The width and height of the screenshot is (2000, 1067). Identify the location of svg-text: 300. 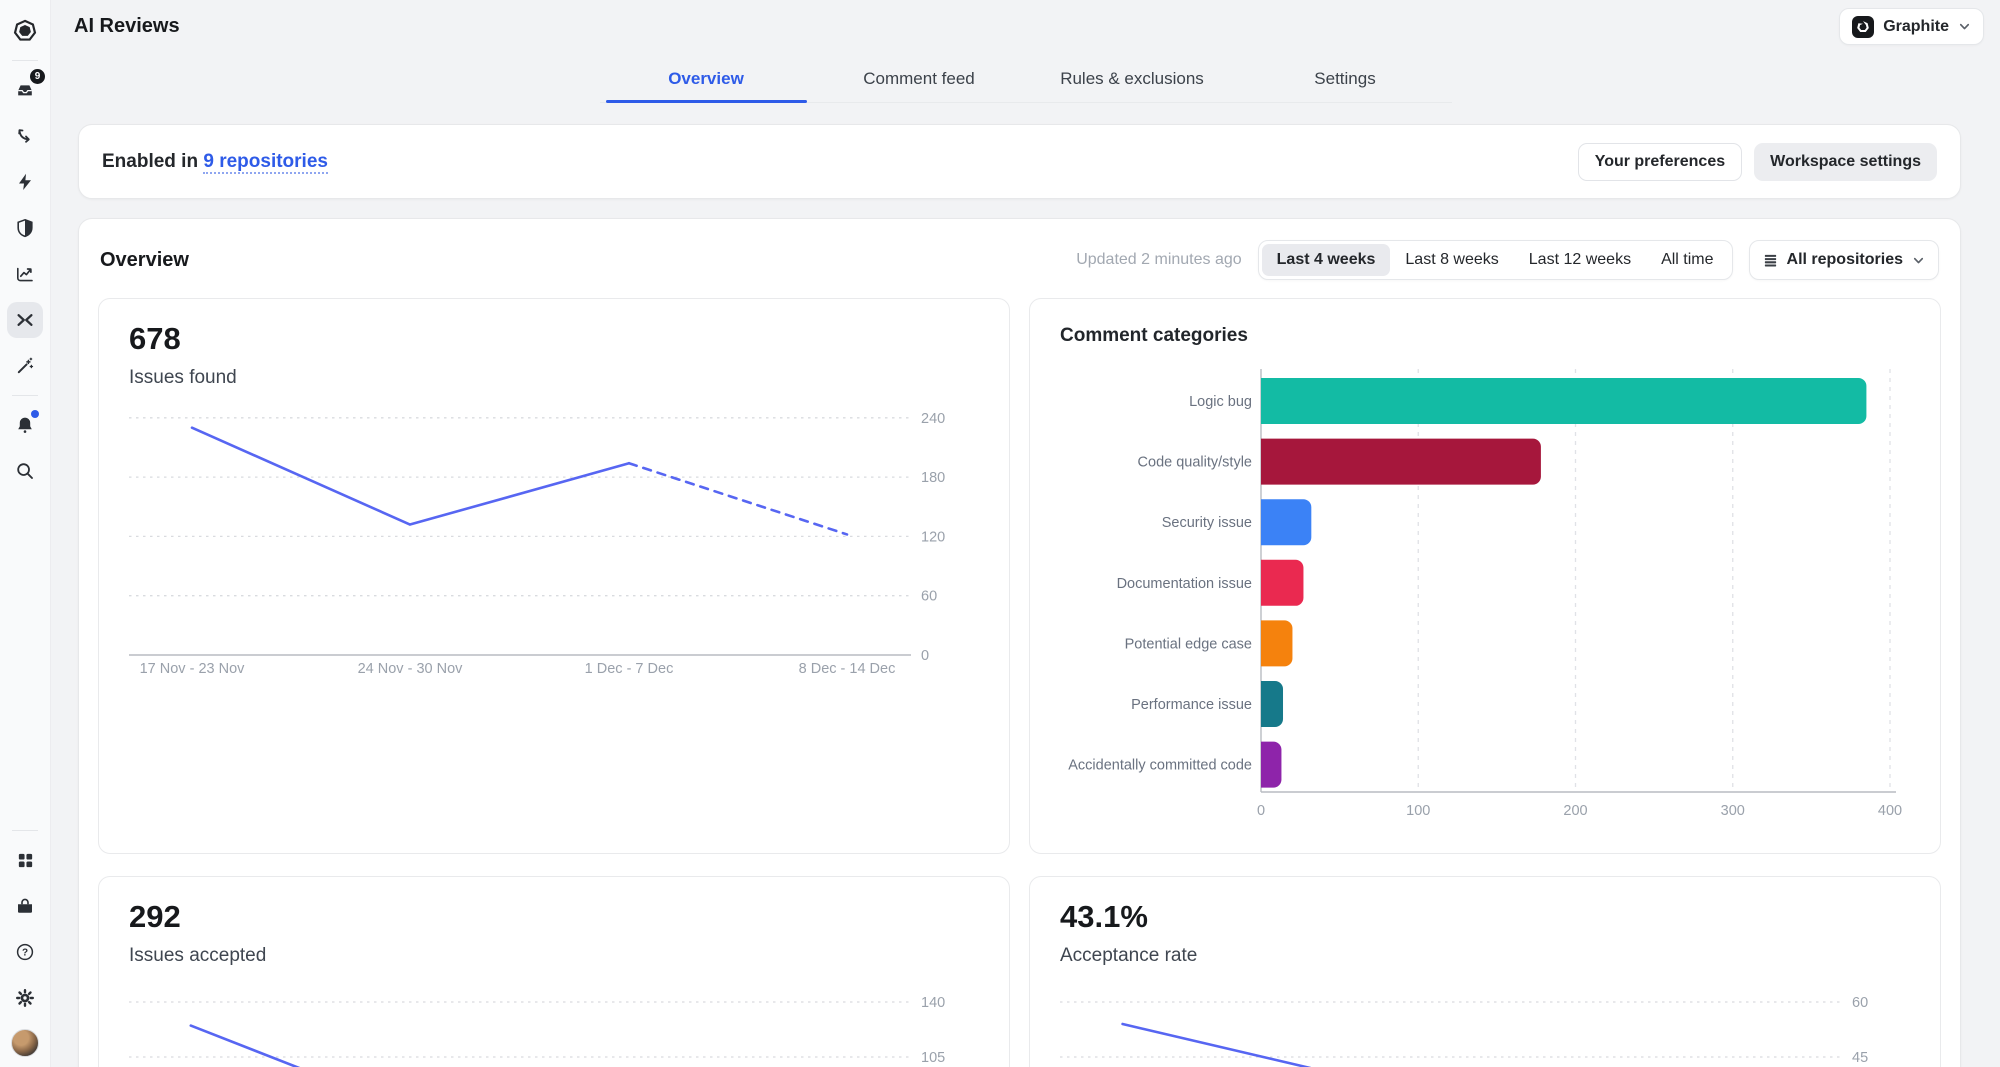
(1733, 811).